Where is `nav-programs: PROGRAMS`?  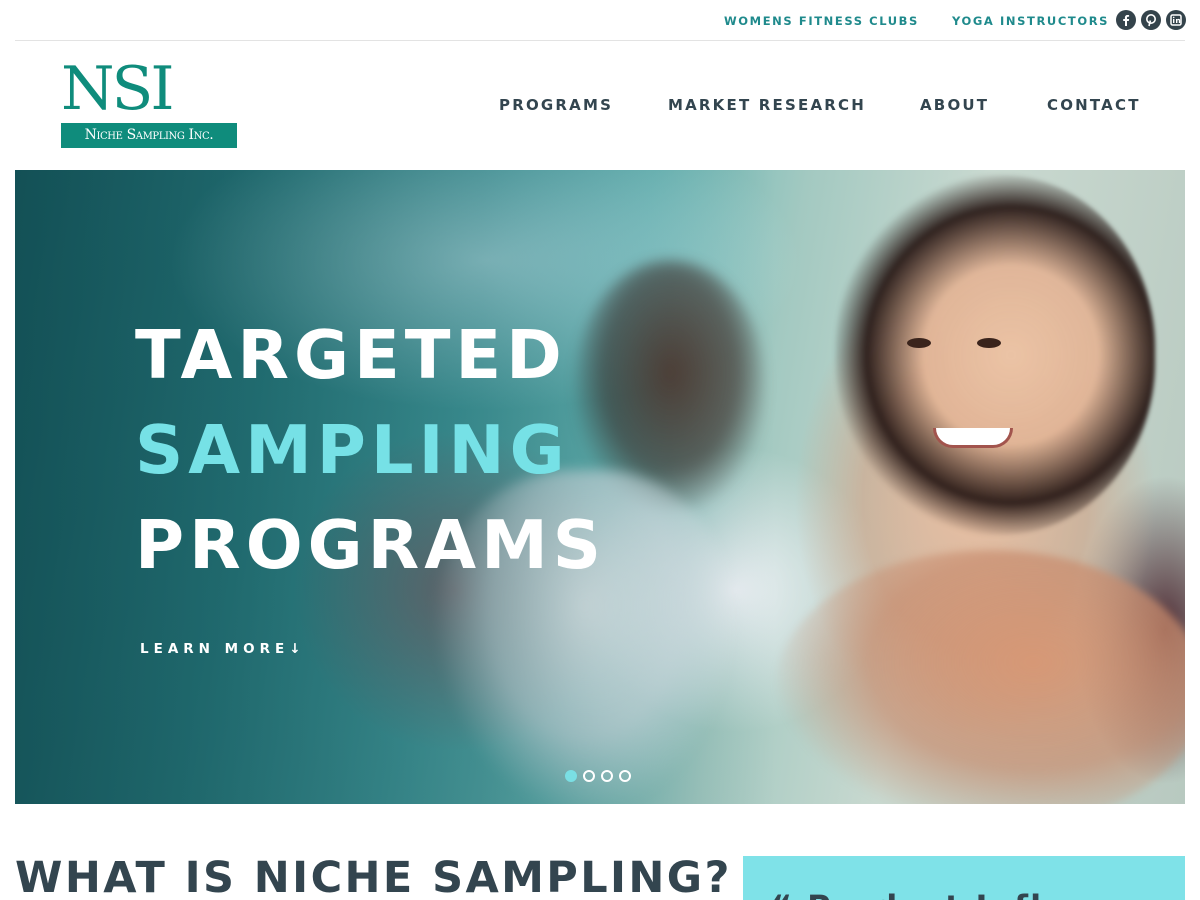
nav-programs: PROGRAMS is located at coordinates (556, 105).